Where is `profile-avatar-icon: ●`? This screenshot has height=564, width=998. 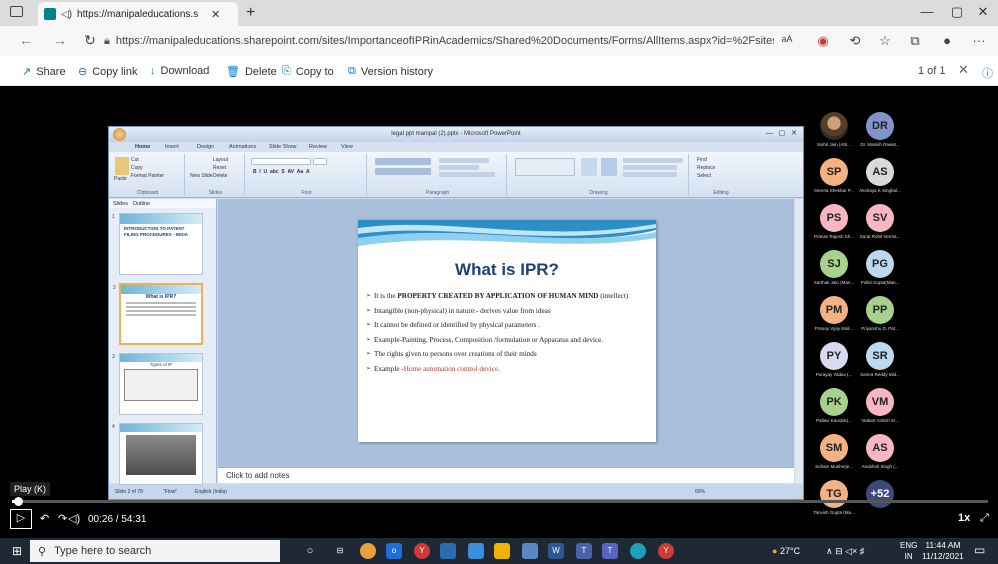 profile-avatar-icon: ● is located at coordinates (947, 40).